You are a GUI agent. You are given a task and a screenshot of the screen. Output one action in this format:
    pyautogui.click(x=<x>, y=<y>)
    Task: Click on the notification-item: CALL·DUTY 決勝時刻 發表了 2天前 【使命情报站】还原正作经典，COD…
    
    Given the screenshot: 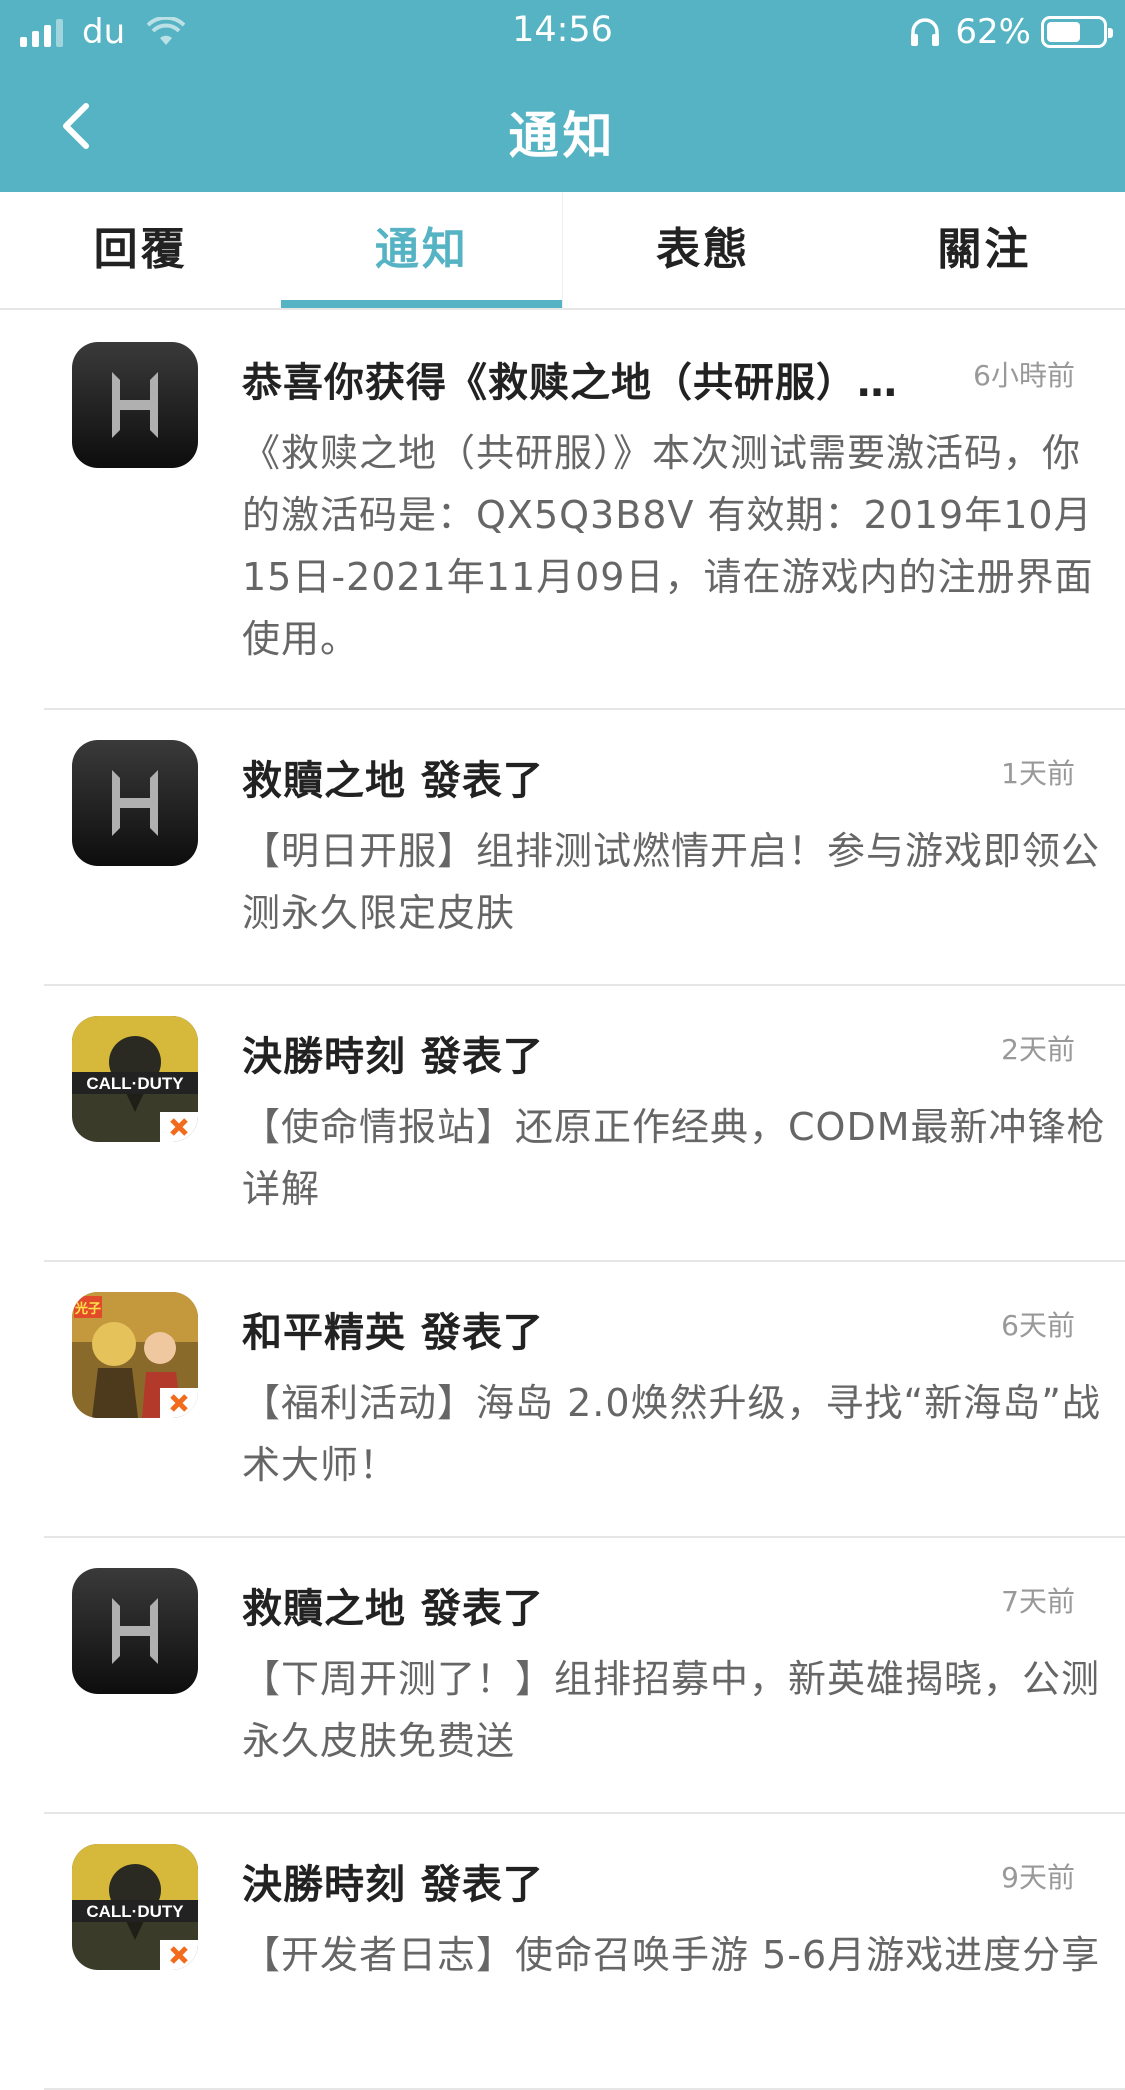 What is the action you would take?
    pyautogui.click(x=584, y=1124)
    